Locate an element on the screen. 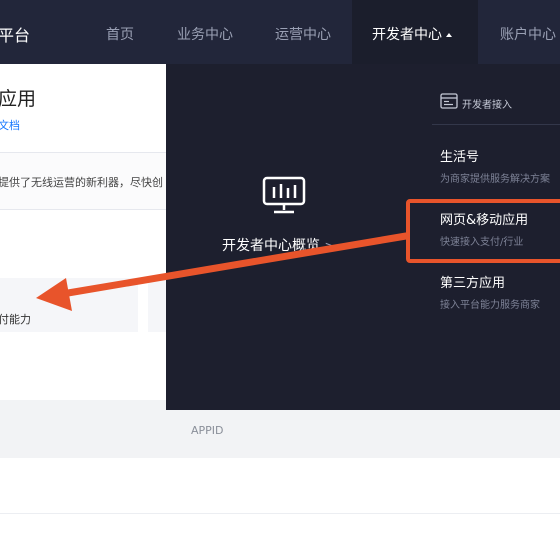 This screenshot has height=560, width=560. top-nav: 平台 首页 业务中心 运营中心 开发者中心 账户中心 is located at coordinates (280, 32).